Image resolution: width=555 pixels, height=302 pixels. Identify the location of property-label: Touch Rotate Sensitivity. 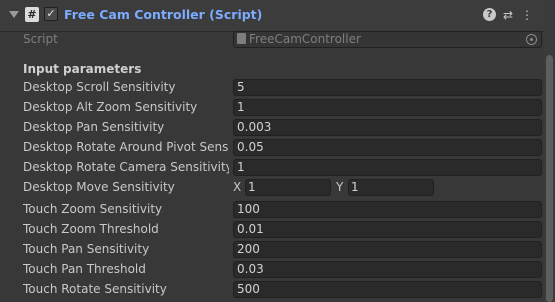
(95, 289).